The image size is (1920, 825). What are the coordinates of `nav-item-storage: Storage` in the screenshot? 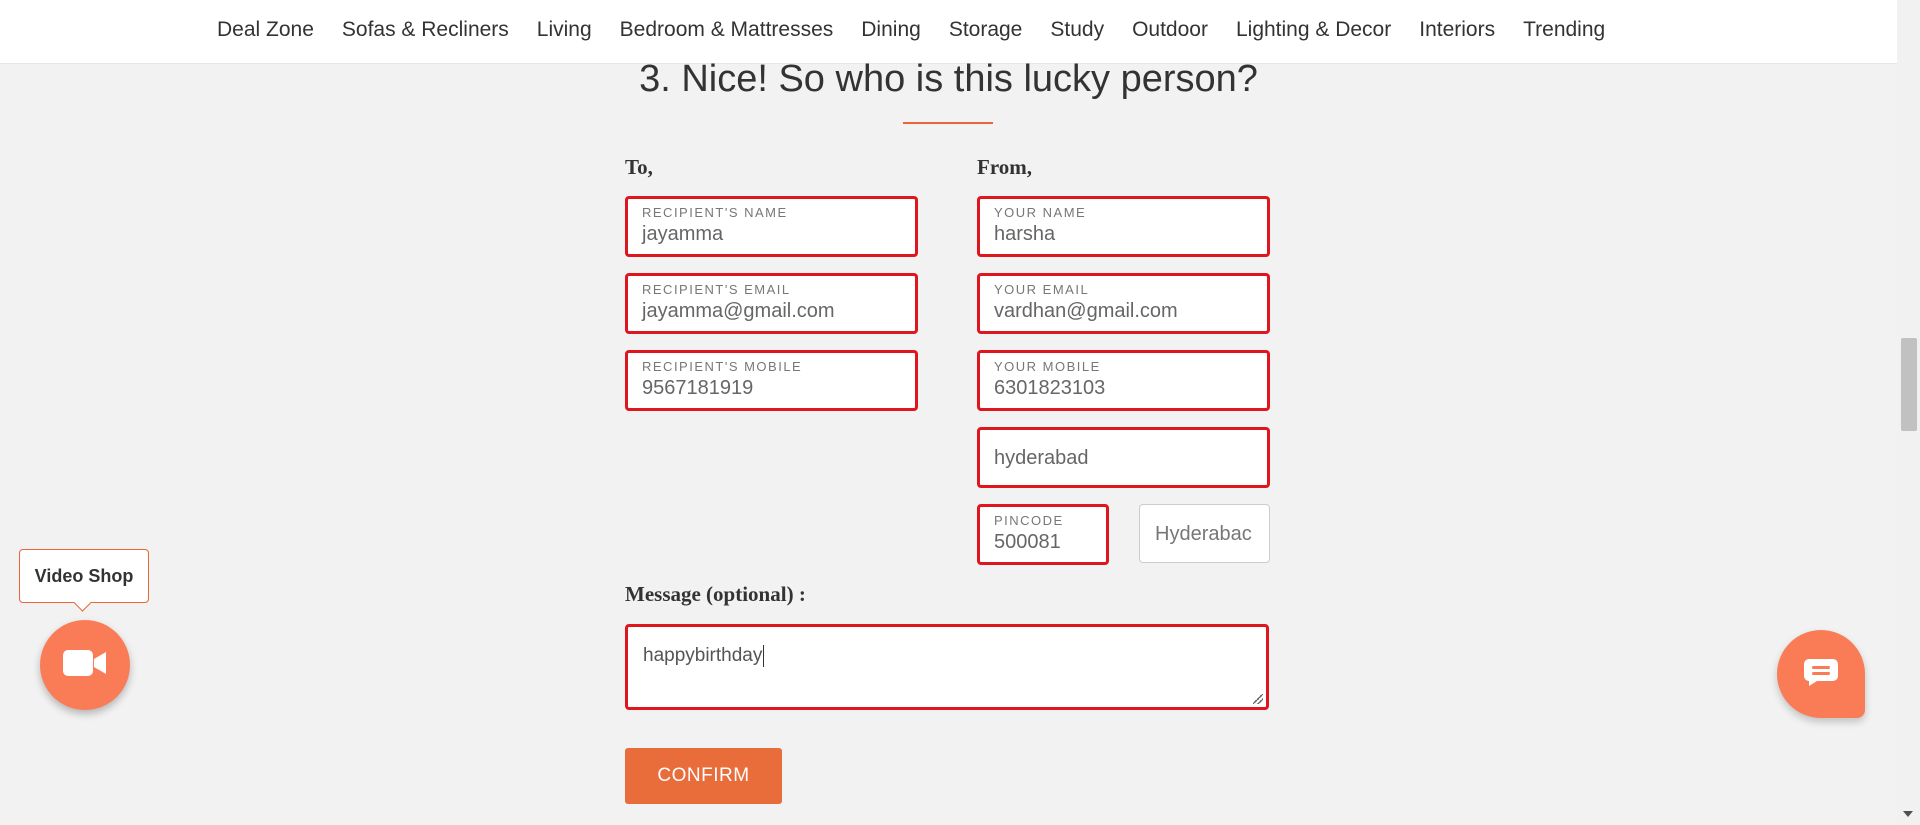 It's located at (986, 30).